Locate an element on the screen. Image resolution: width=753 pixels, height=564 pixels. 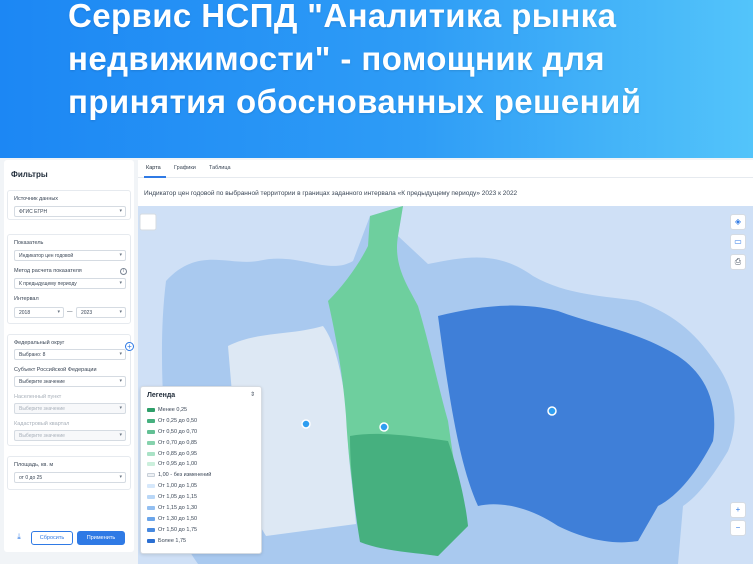
download-icon: ⤓ is located at coordinates (19, 538).